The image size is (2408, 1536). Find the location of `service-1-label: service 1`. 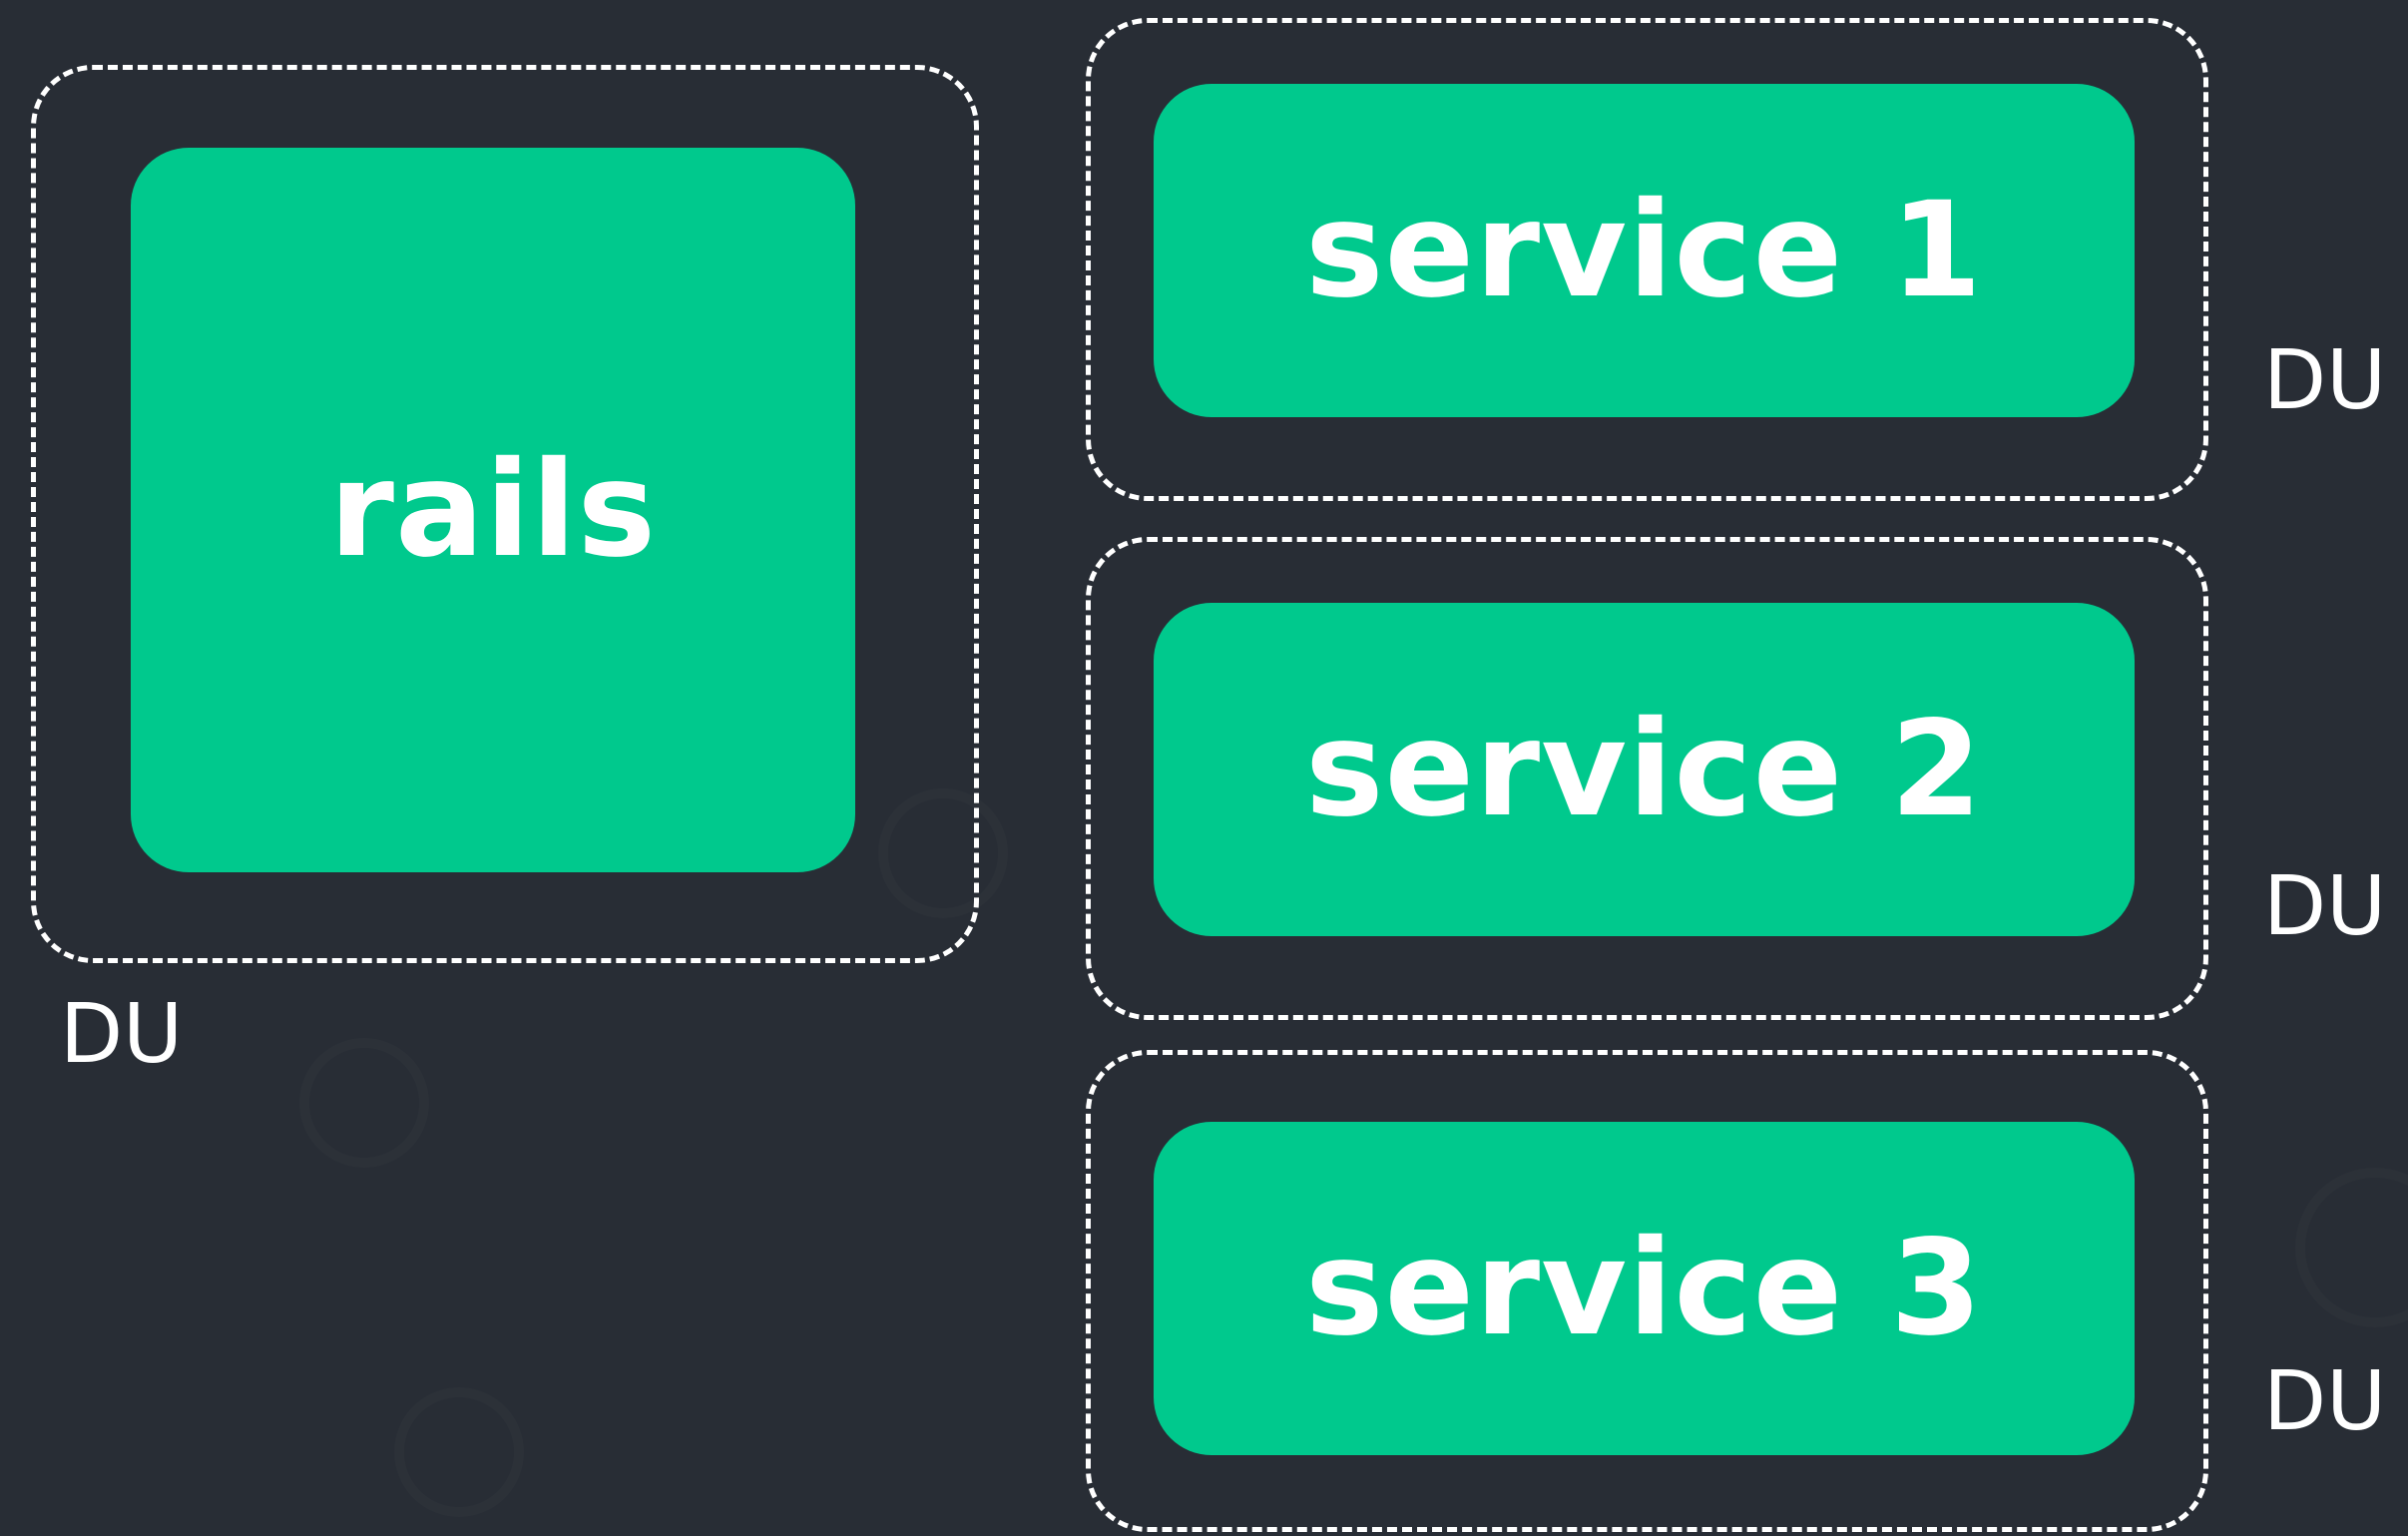

service-1-label: service 1 is located at coordinates (1644, 250).